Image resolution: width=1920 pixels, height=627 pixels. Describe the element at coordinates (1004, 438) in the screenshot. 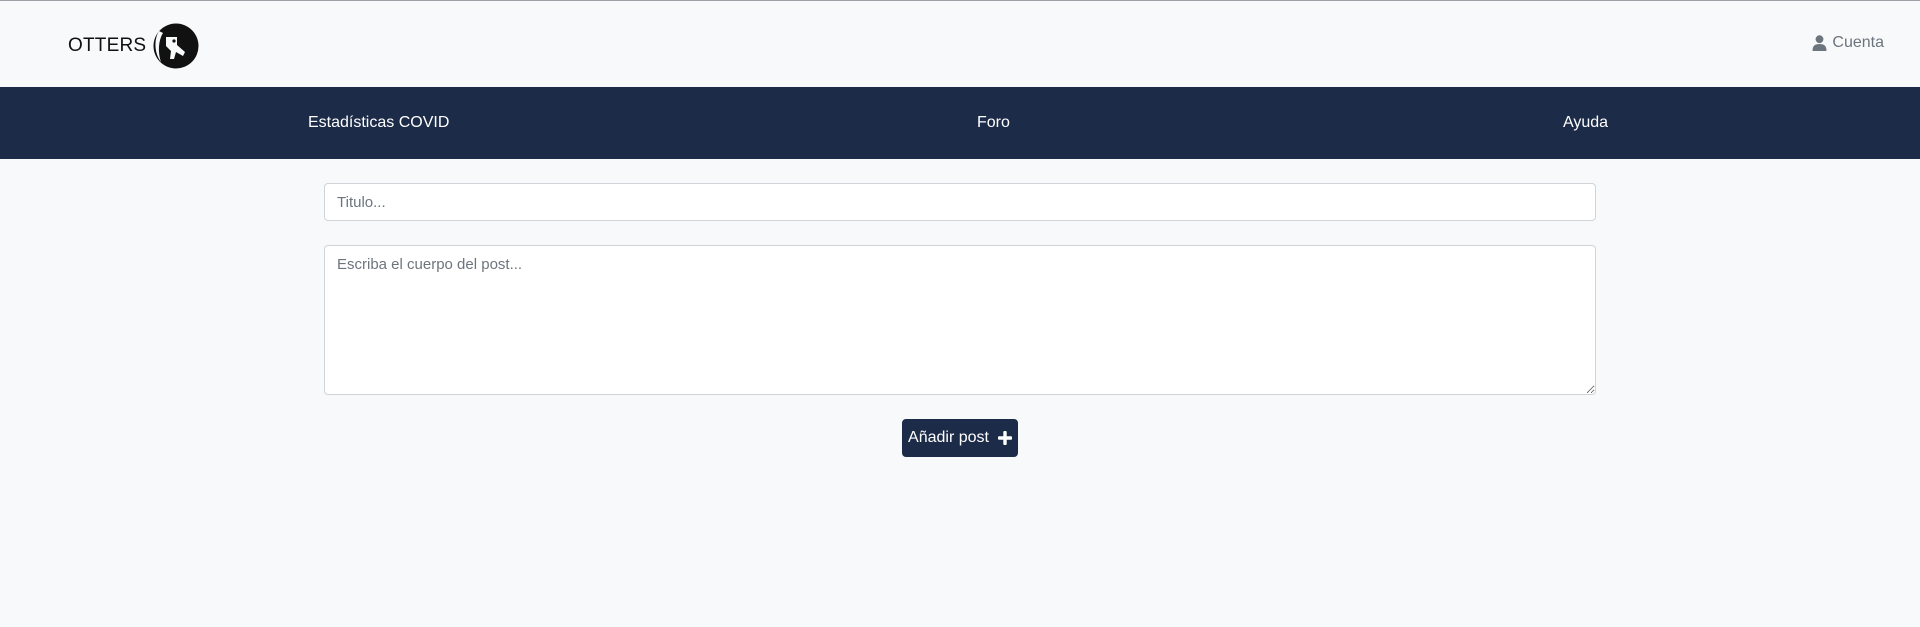

I see `plus-icon` at that location.